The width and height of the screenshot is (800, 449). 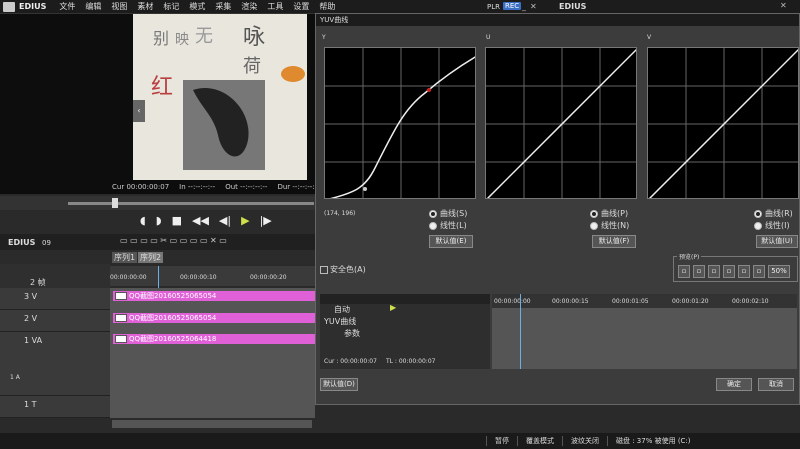 What do you see at coordinates (115, 203) in the screenshot?
I see `scrub-handle` at bounding box center [115, 203].